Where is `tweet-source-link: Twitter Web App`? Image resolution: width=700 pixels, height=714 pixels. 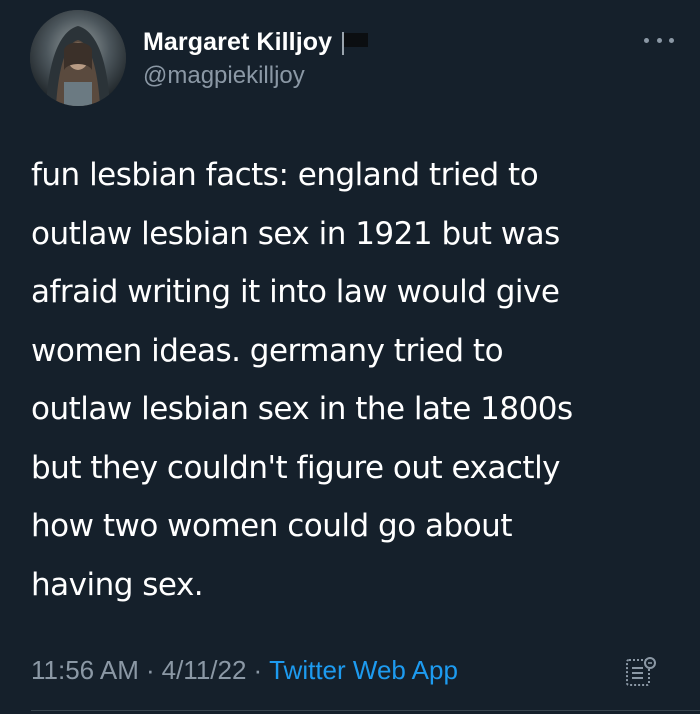
tweet-source-link: Twitter Web App is located at coordinates (363, 670).